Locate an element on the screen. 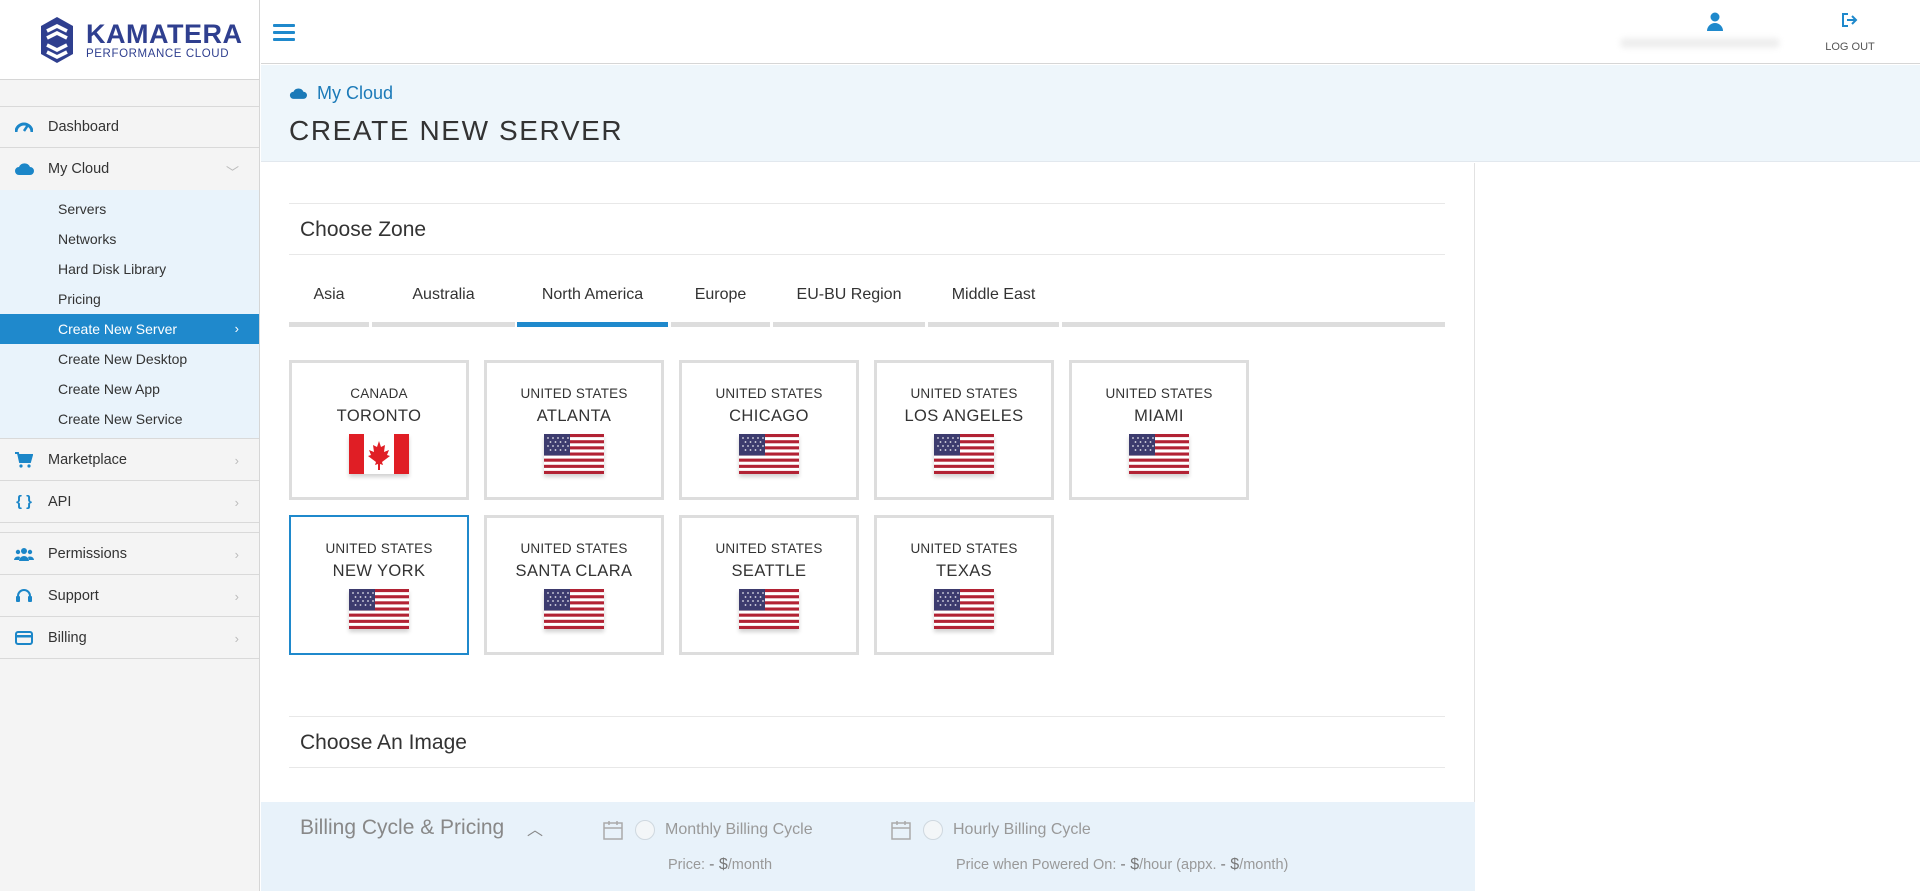 The width and height of the screenshot is (1920, 891). hourly-billing-option: Hourly Billing Cycle is located at coordinates (991, 830).